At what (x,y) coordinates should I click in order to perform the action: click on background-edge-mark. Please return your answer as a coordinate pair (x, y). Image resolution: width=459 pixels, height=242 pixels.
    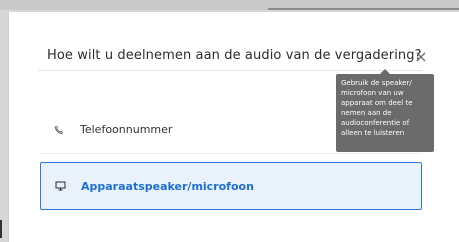
    Looking at the image, I should click on (1, 229).